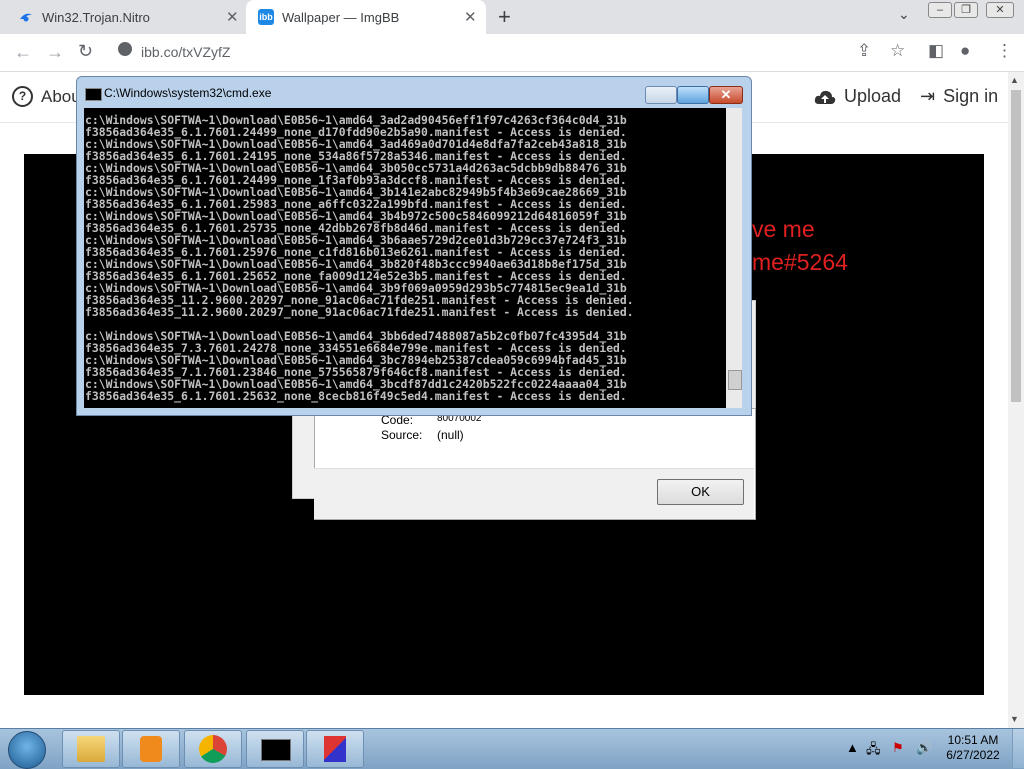 This screenshot has height=769, width=1024. I want to click on wallpaper-red-text-line2: me#5264, so click(800, 262).